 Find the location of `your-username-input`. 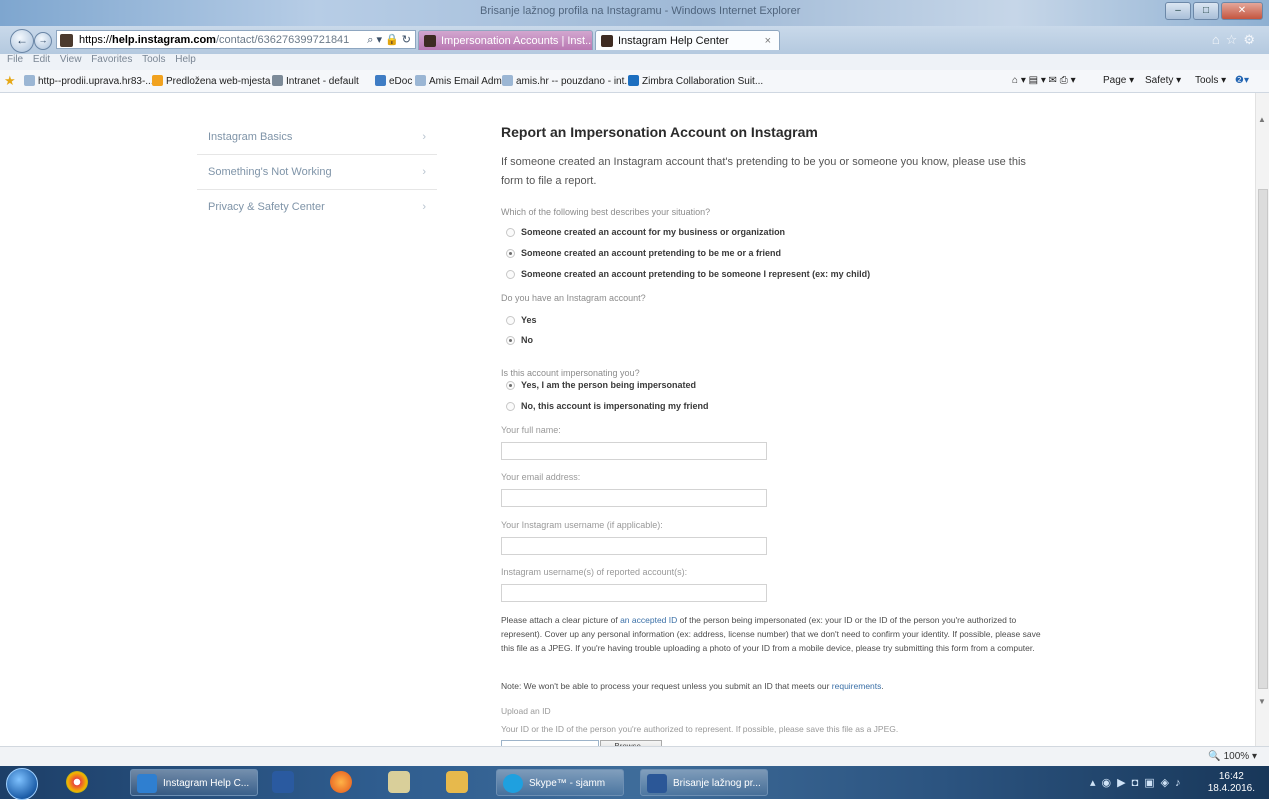

your-username-input is located at coordinates (634, 546).